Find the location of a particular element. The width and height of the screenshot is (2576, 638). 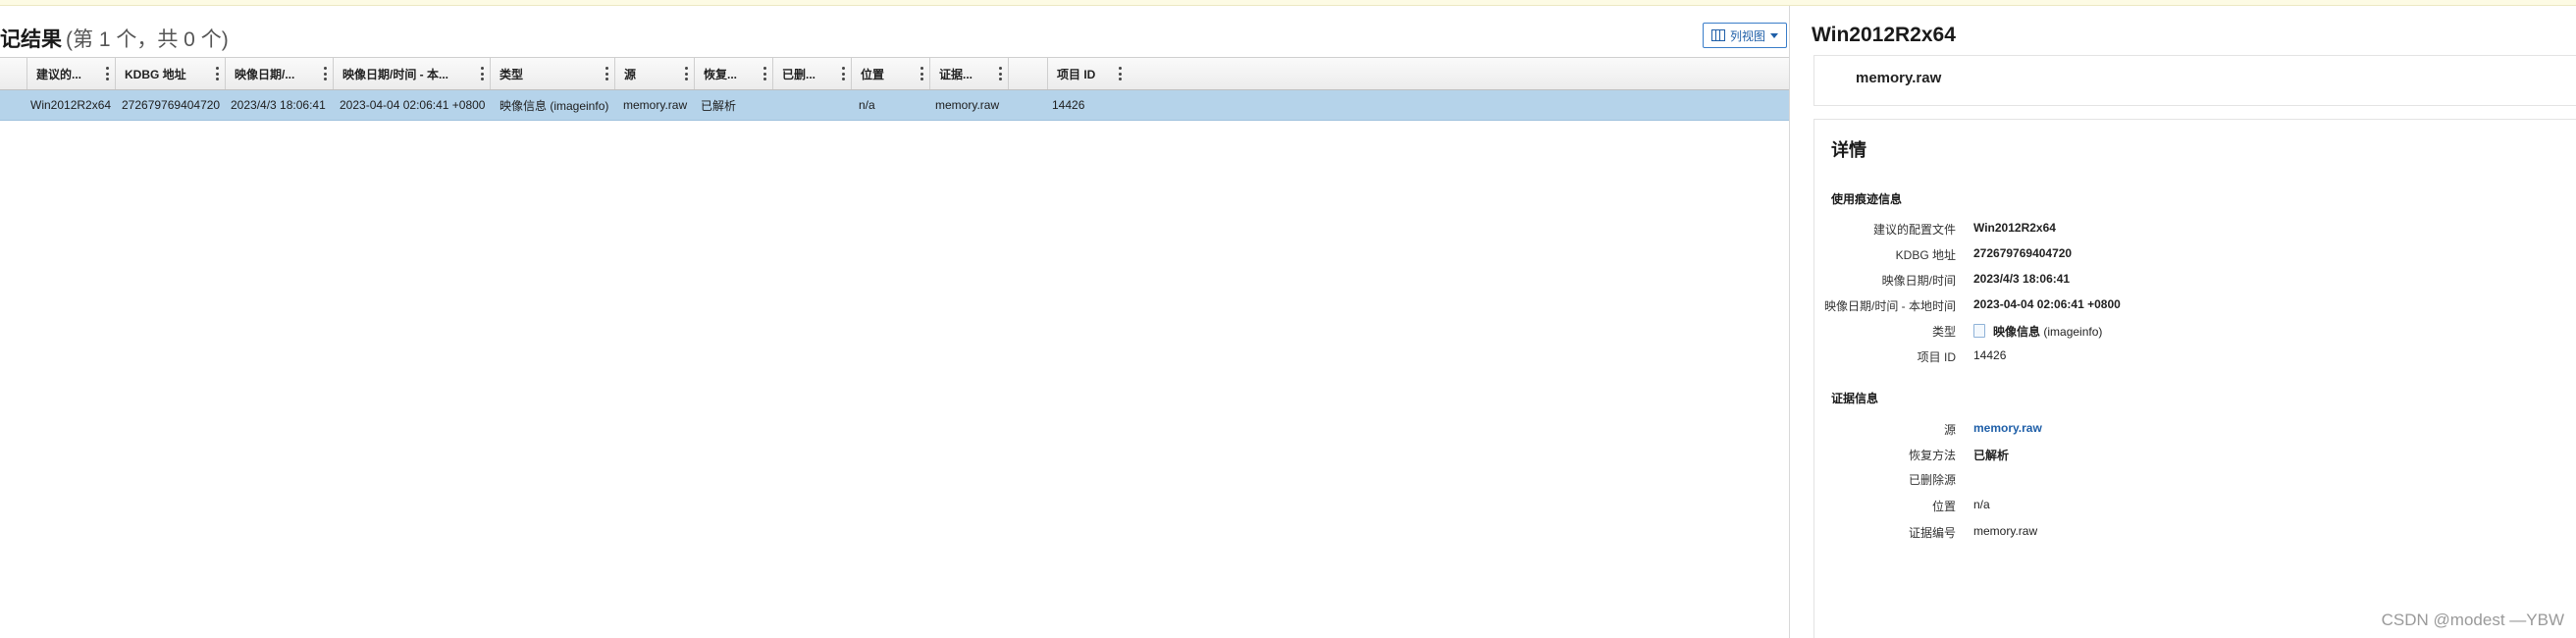

column-header-label: 位置 is located at coordinates (873, 74).